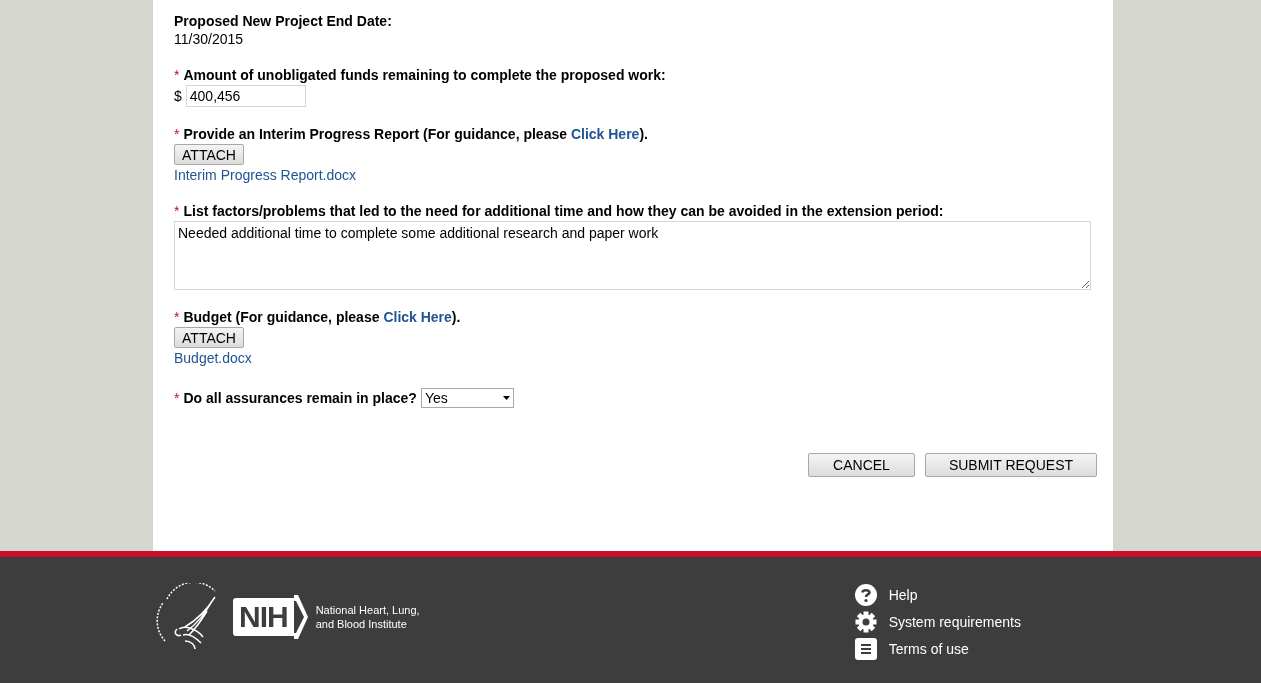  I want to click on field-value: 11/30/2015, so click(209, 39).